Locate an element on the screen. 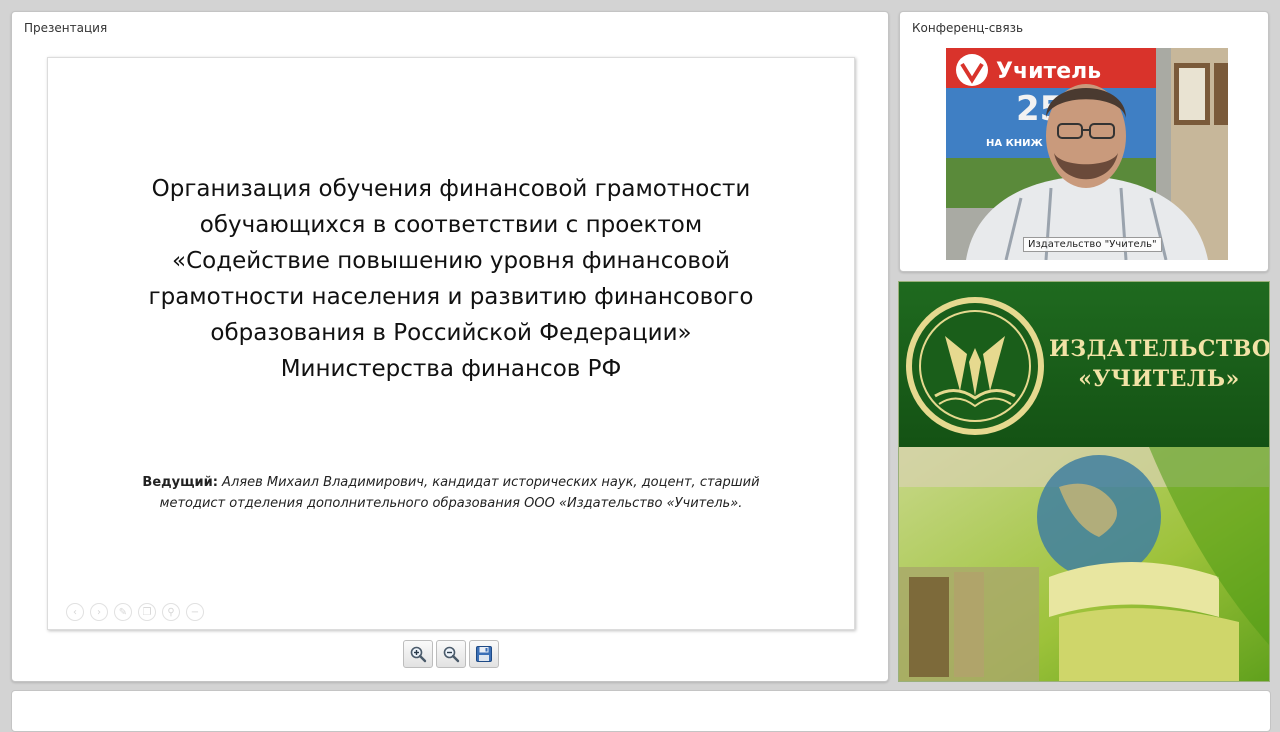 The width and height of the screenshot is (1280, 732). prev-icon: ‹ is located at coordinates (75, 612).